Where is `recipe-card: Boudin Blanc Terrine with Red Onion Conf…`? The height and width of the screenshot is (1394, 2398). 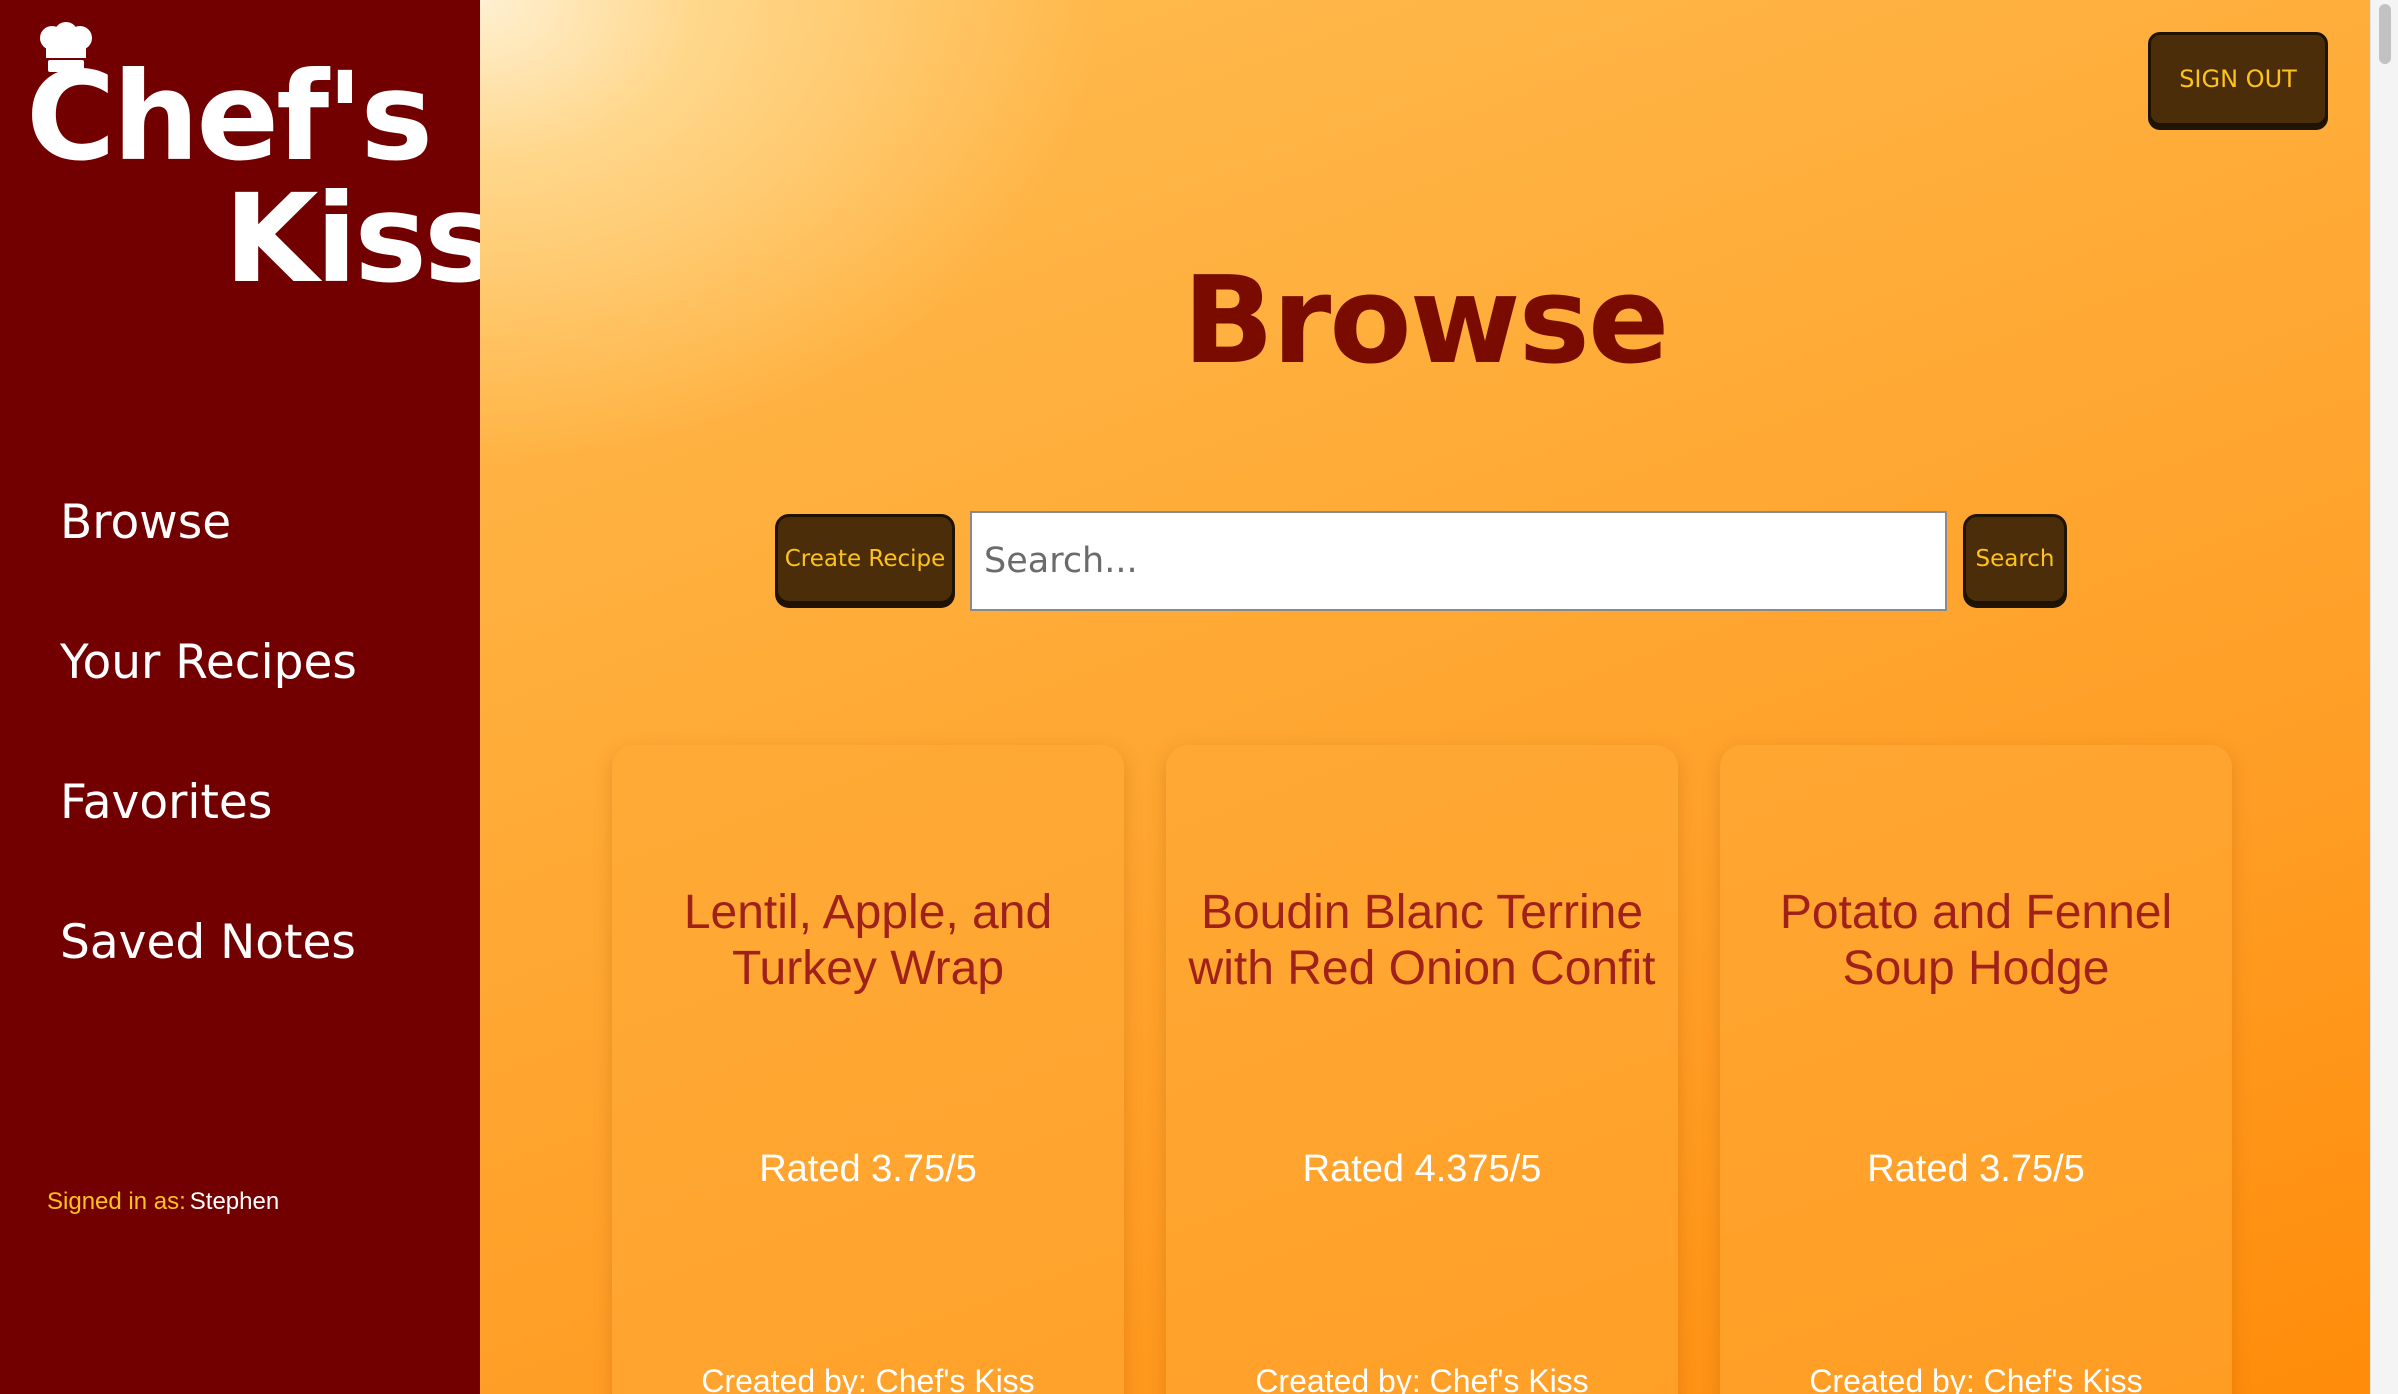
recipe-card: Boudin Blanc Terrine with Red Onion Conf… is located at coordinates (1422, 1069).